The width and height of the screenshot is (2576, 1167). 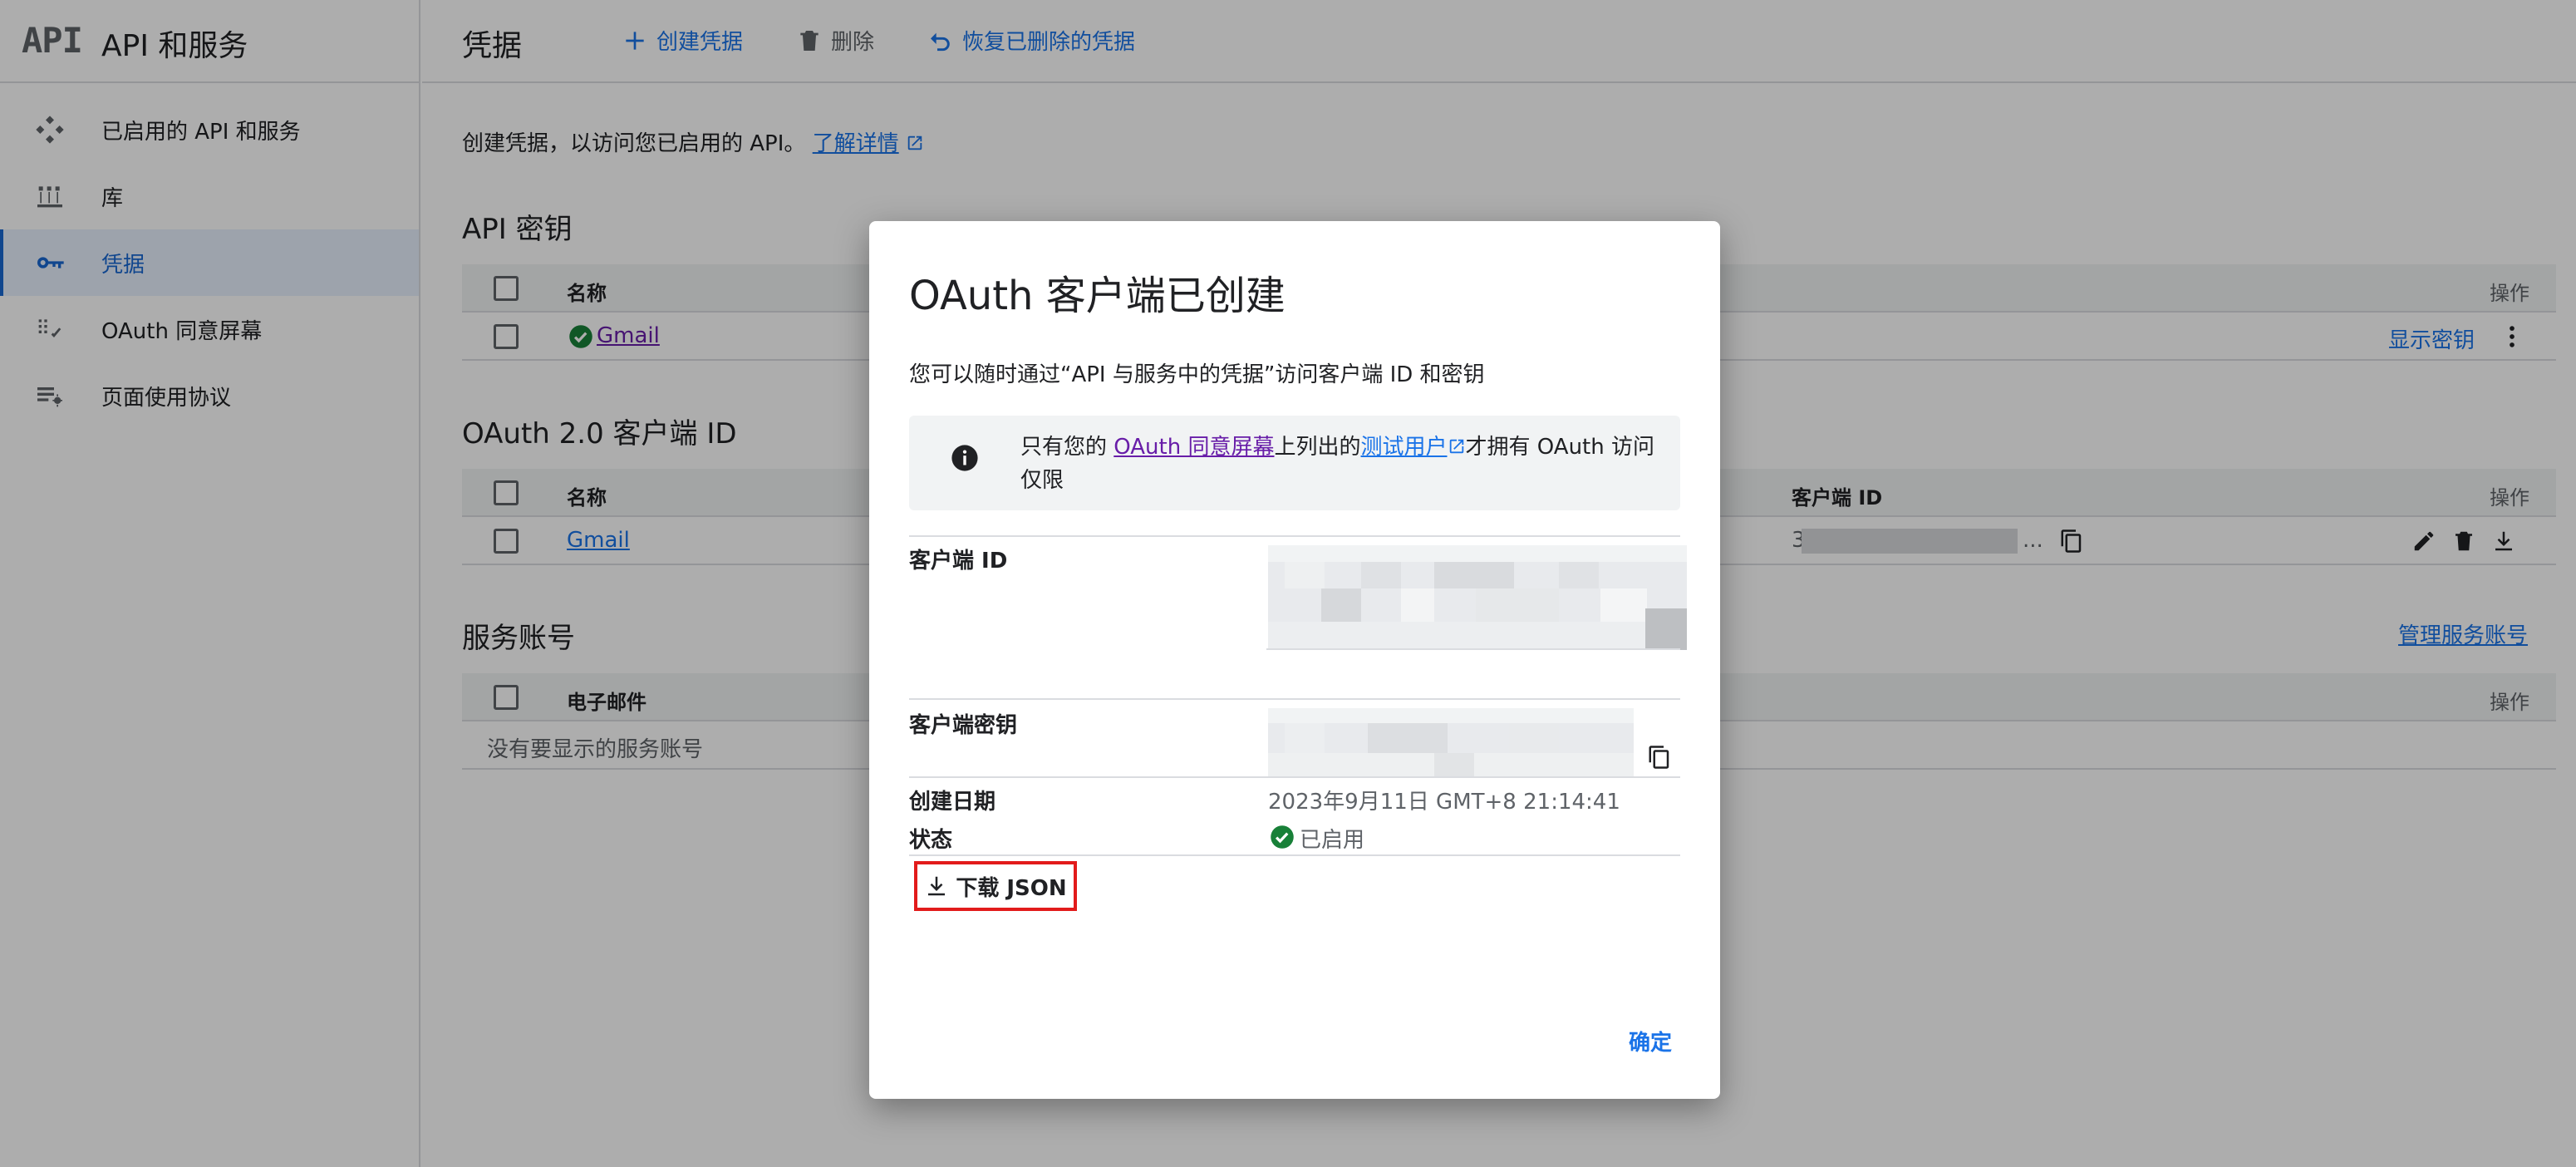 I want to click on copy-icon, so click(x=1659, y=757).